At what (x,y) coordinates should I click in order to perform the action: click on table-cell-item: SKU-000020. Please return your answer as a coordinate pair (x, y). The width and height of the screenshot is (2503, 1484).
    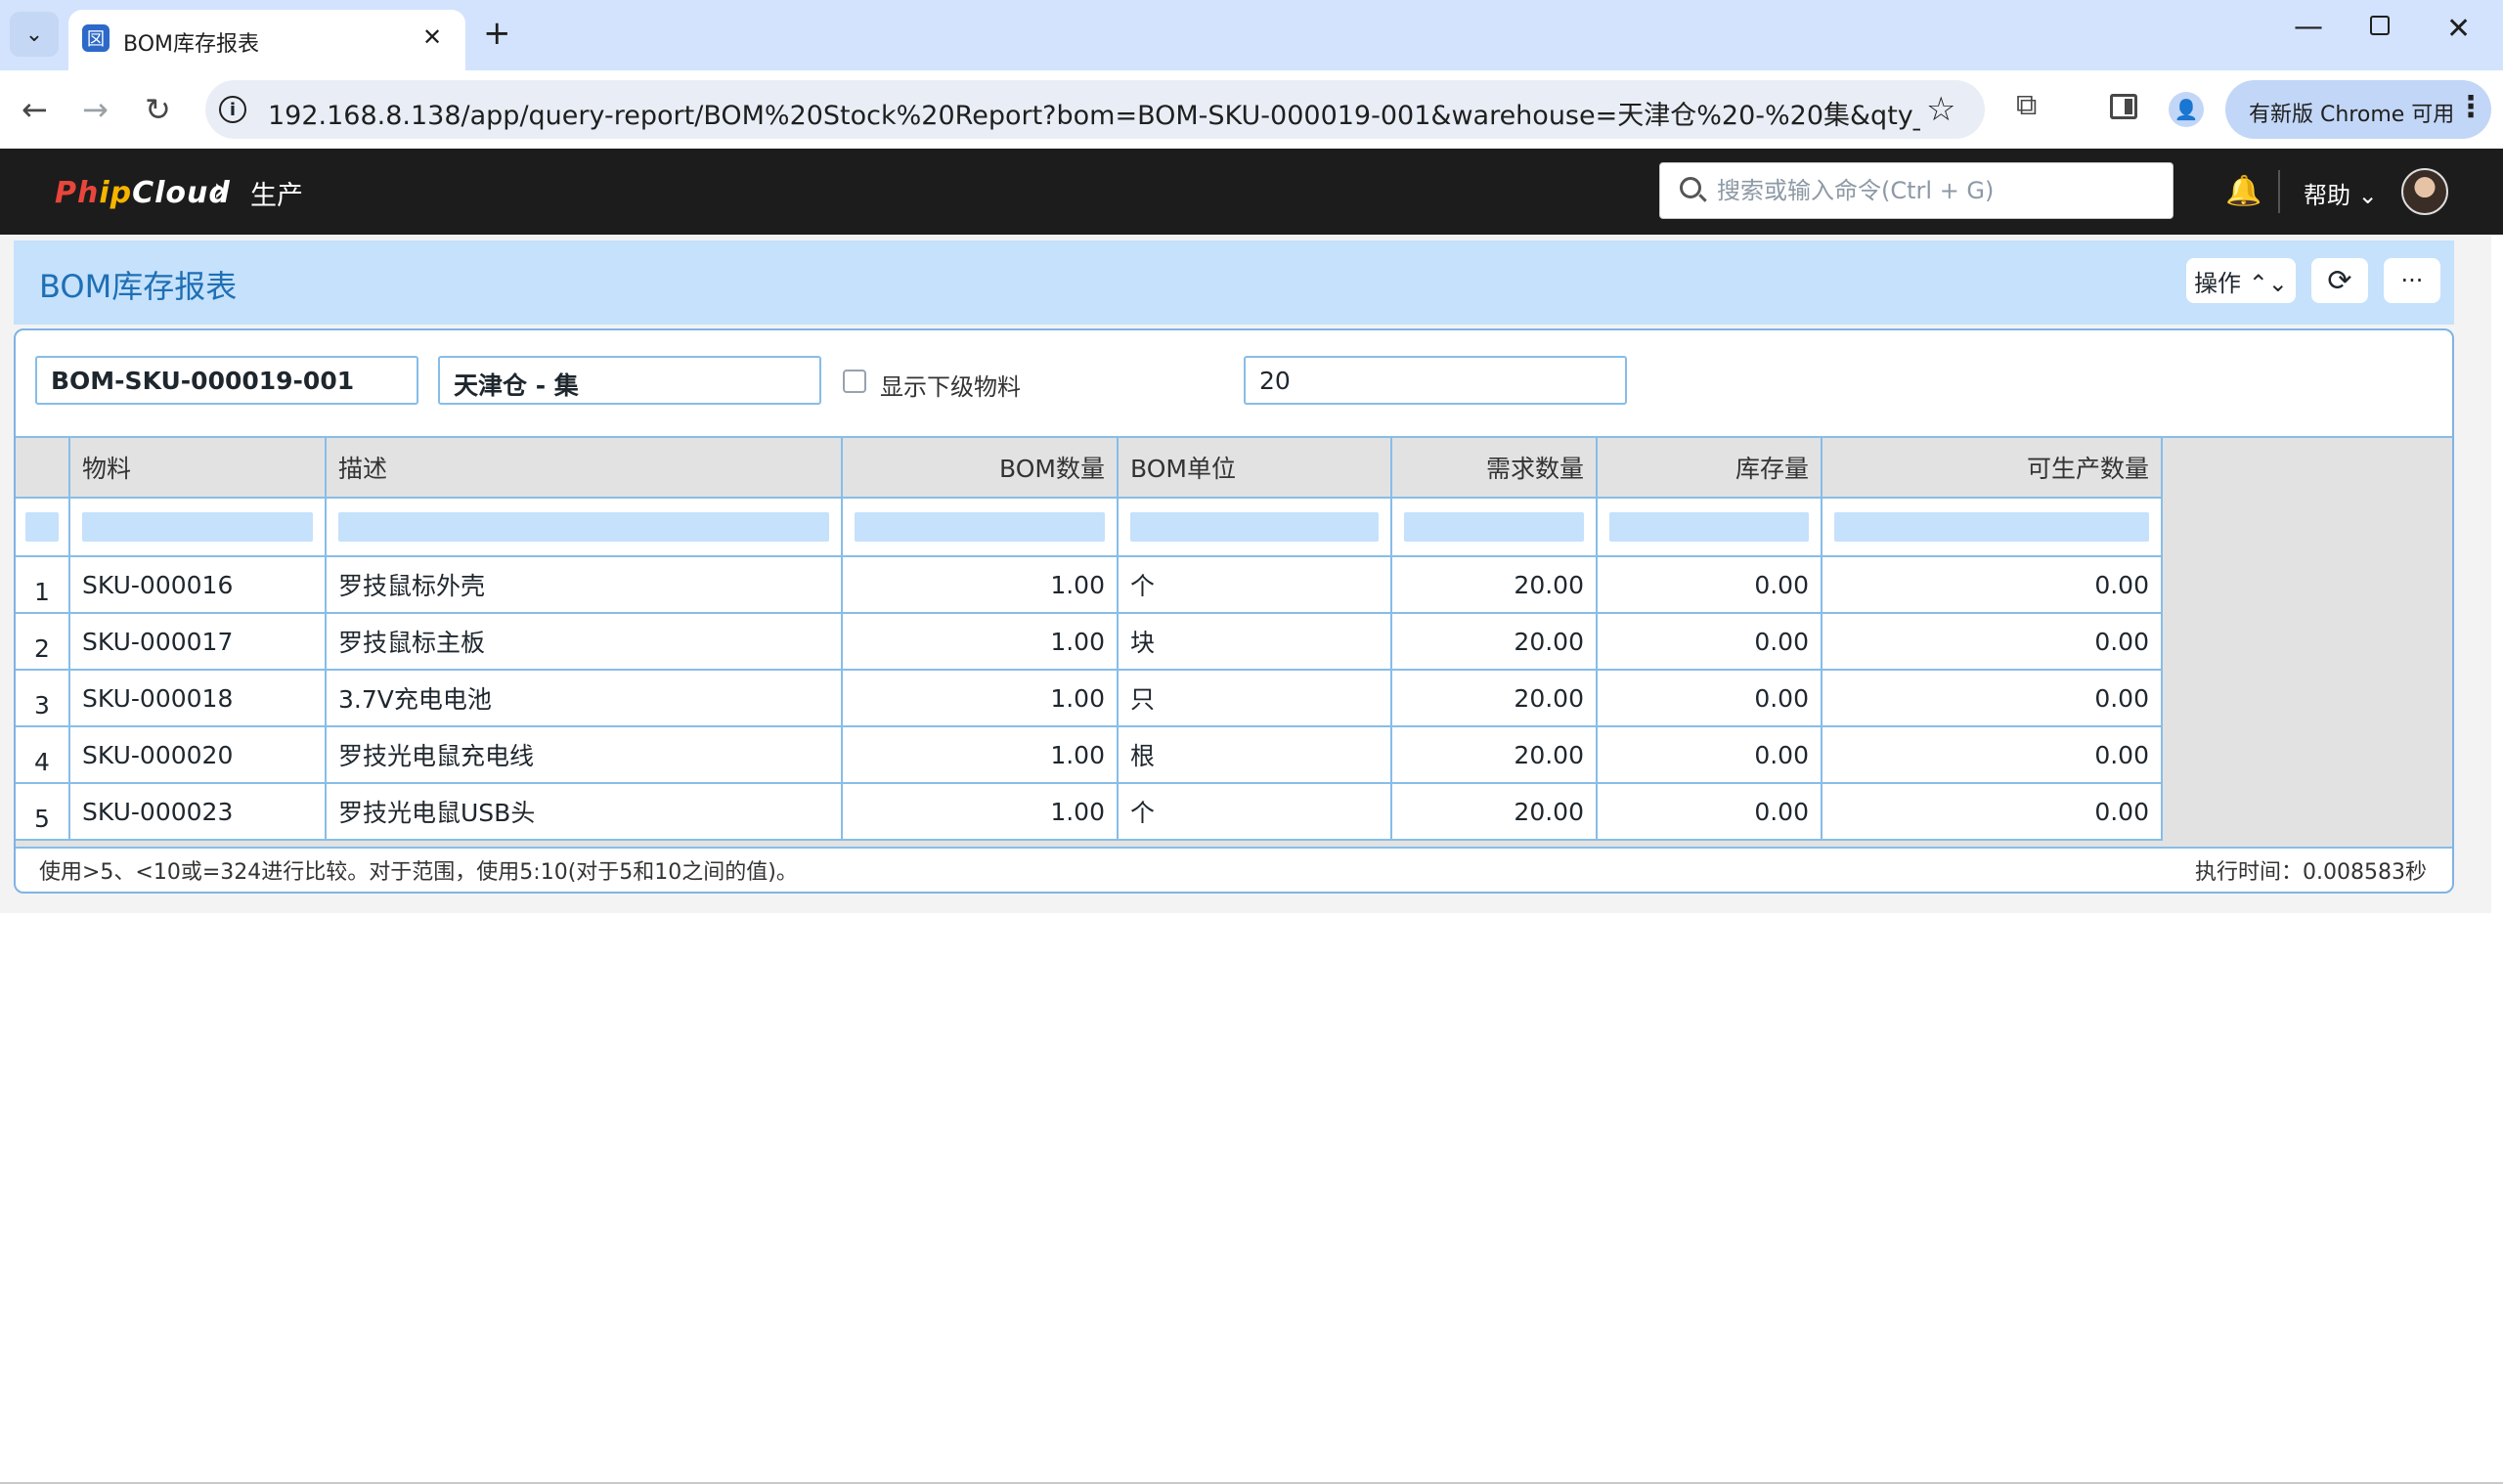
    Looking at the image, I should click on (198, 755).